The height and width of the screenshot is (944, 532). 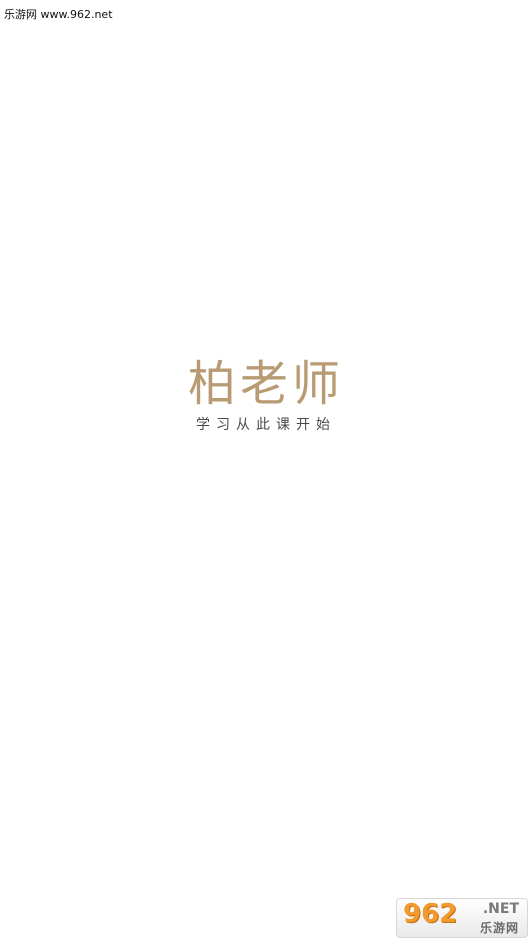 What do you see at coordinates (499, 928) in the screenshot?
I see `watermark-badge-label: 乐游网` at bounding box center [499, 928].